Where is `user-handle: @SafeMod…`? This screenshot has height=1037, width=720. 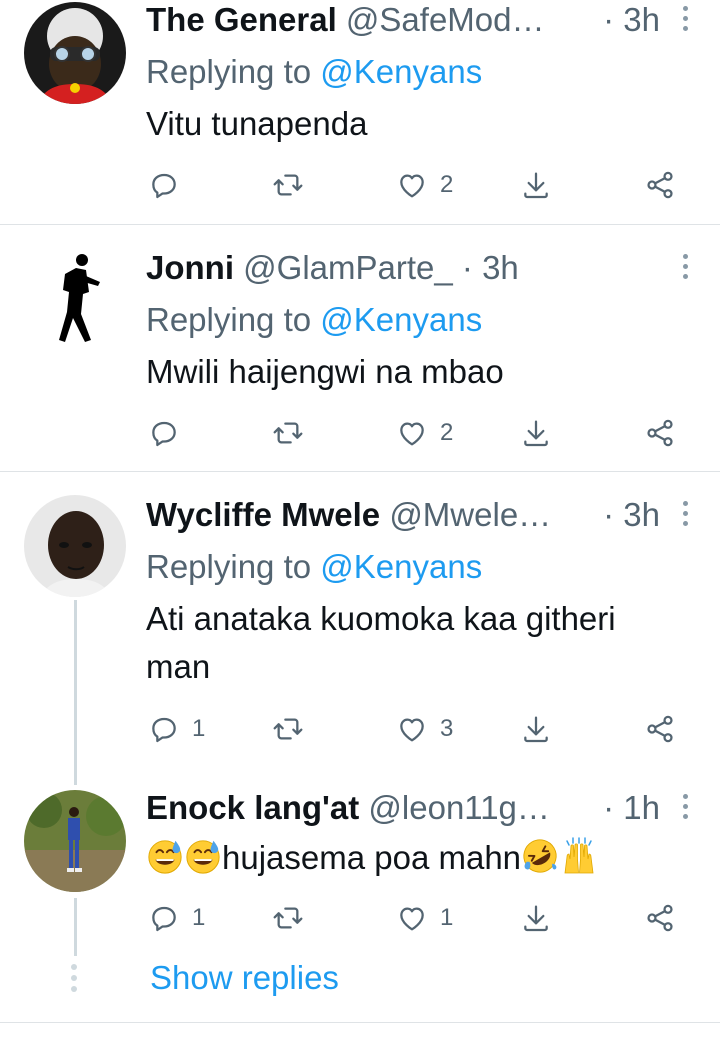
user-handle: @SafeMod… is located at coordinates (445, 19).